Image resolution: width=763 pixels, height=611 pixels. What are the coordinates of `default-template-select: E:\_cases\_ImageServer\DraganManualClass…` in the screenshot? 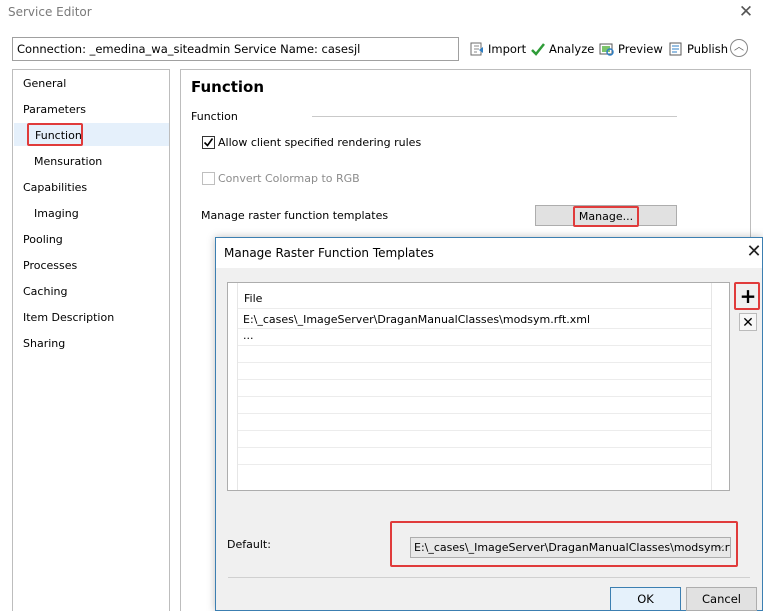 It's located at (570, 547).